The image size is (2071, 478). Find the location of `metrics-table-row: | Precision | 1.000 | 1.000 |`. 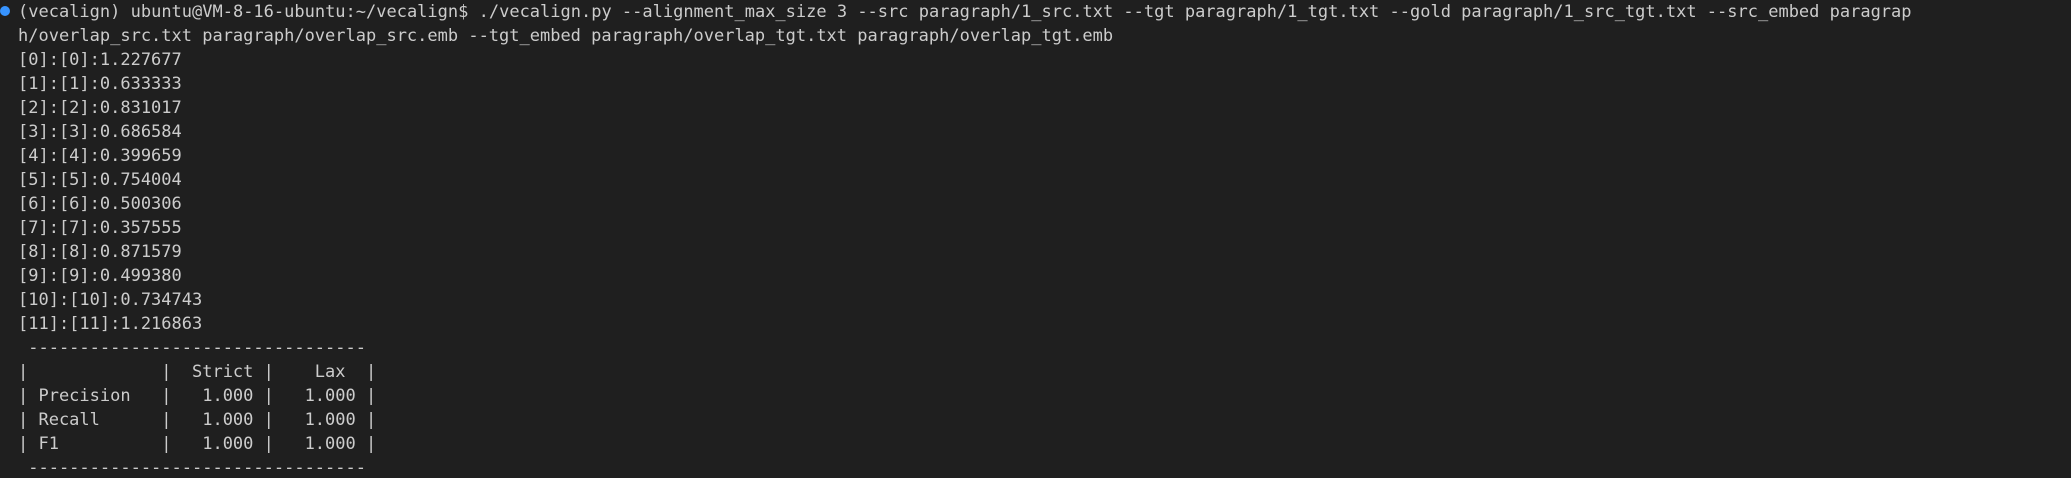

metrics-table-row: | Precision | 1.000 | 1.000 | is located at coordinates (197, 396).